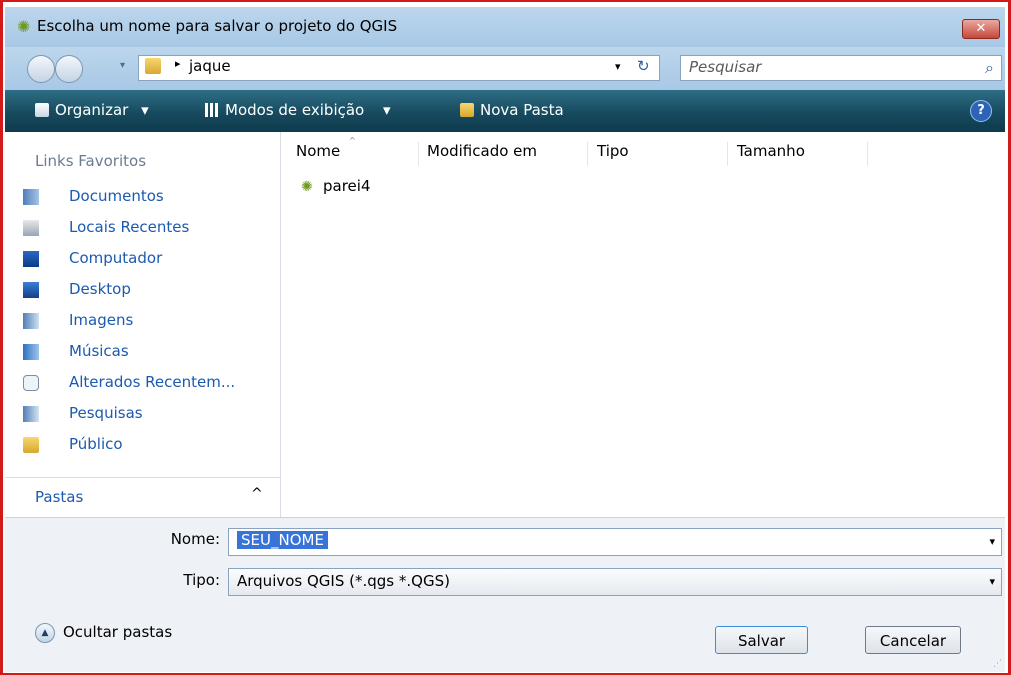 This screenshot has height=675, width=1011. Describe the element at coordinates (347, 186) in the screenshot. I see `file-name: parei4` at that location.